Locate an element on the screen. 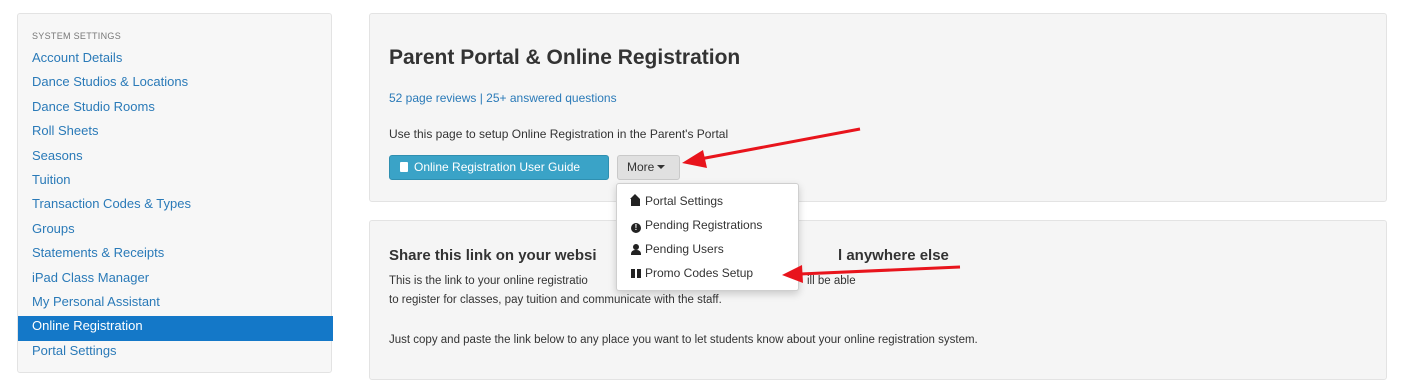  reviews-link: 52 page reviews | 25+ answered questions is located at coordinates (503, 98).